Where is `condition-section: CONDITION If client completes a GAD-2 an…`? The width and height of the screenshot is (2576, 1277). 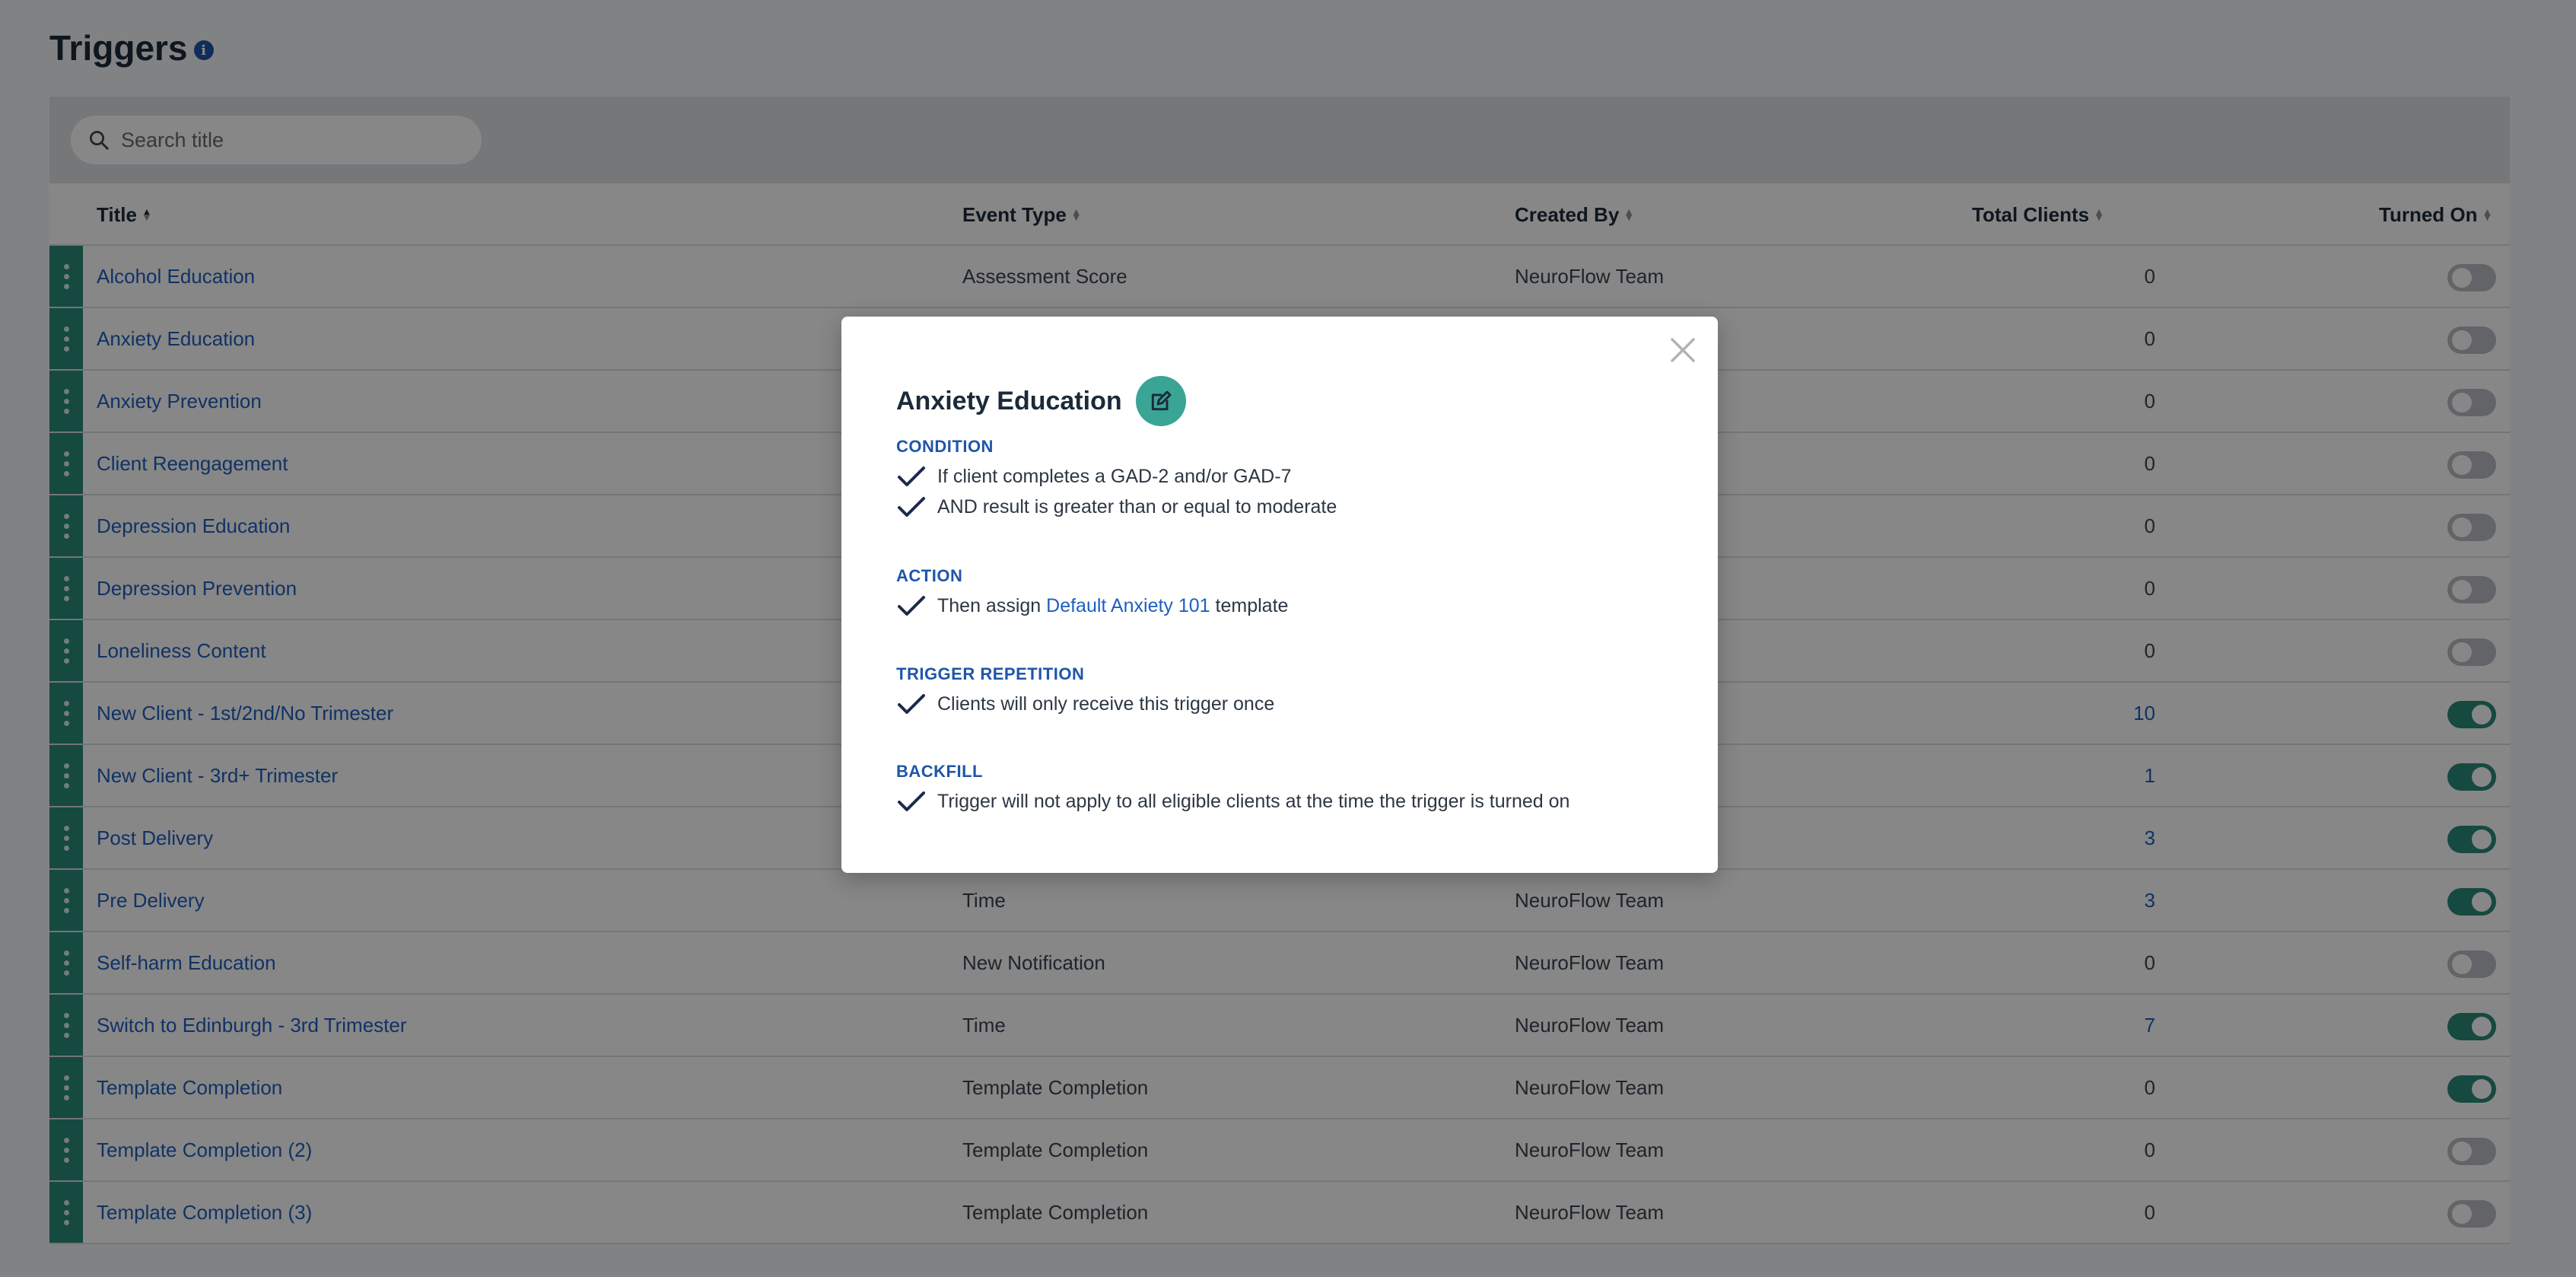 condition-section: CONDITION If client completes a GAD-2 an… is located at coordinates (1116, 479).